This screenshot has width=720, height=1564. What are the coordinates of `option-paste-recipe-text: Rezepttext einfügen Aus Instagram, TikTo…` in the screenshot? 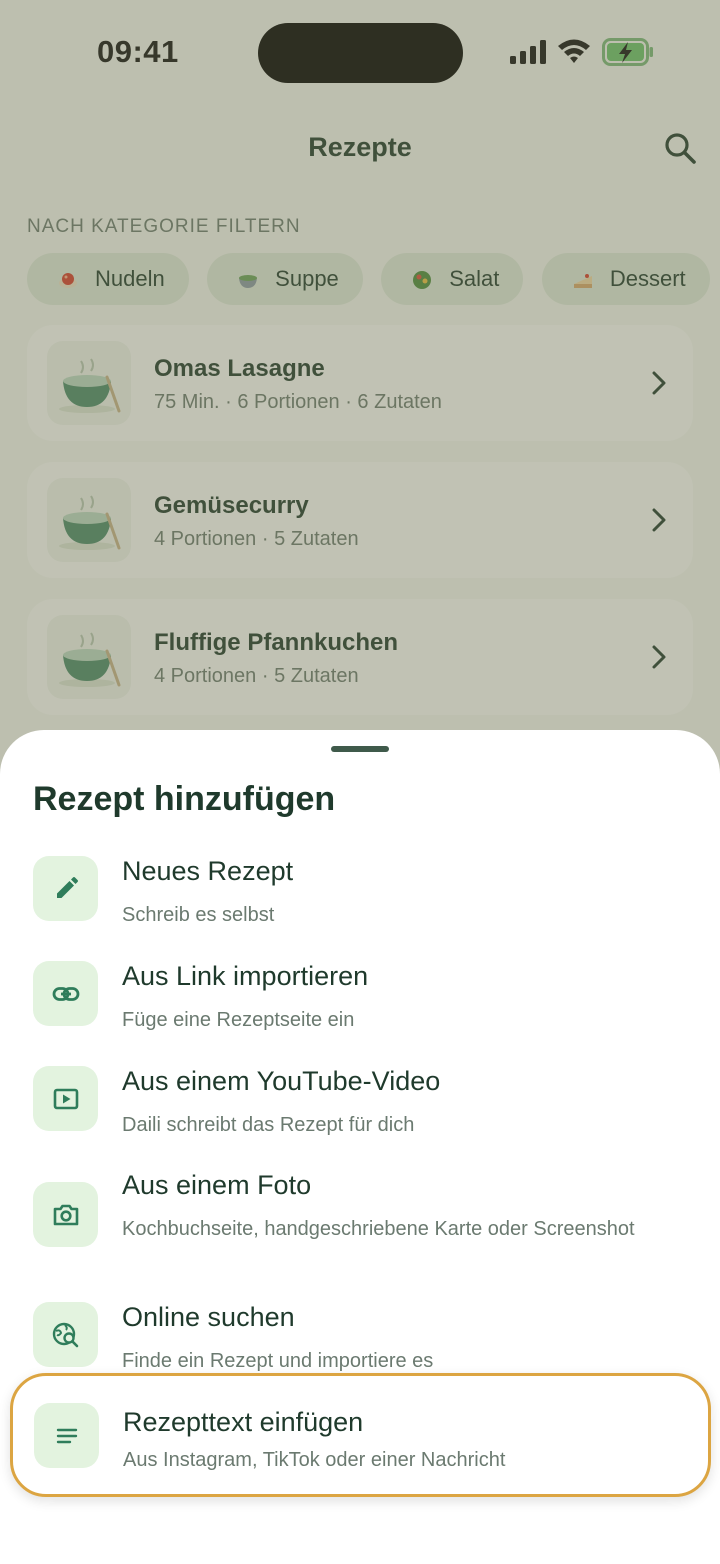 It's located at (360, 1435).